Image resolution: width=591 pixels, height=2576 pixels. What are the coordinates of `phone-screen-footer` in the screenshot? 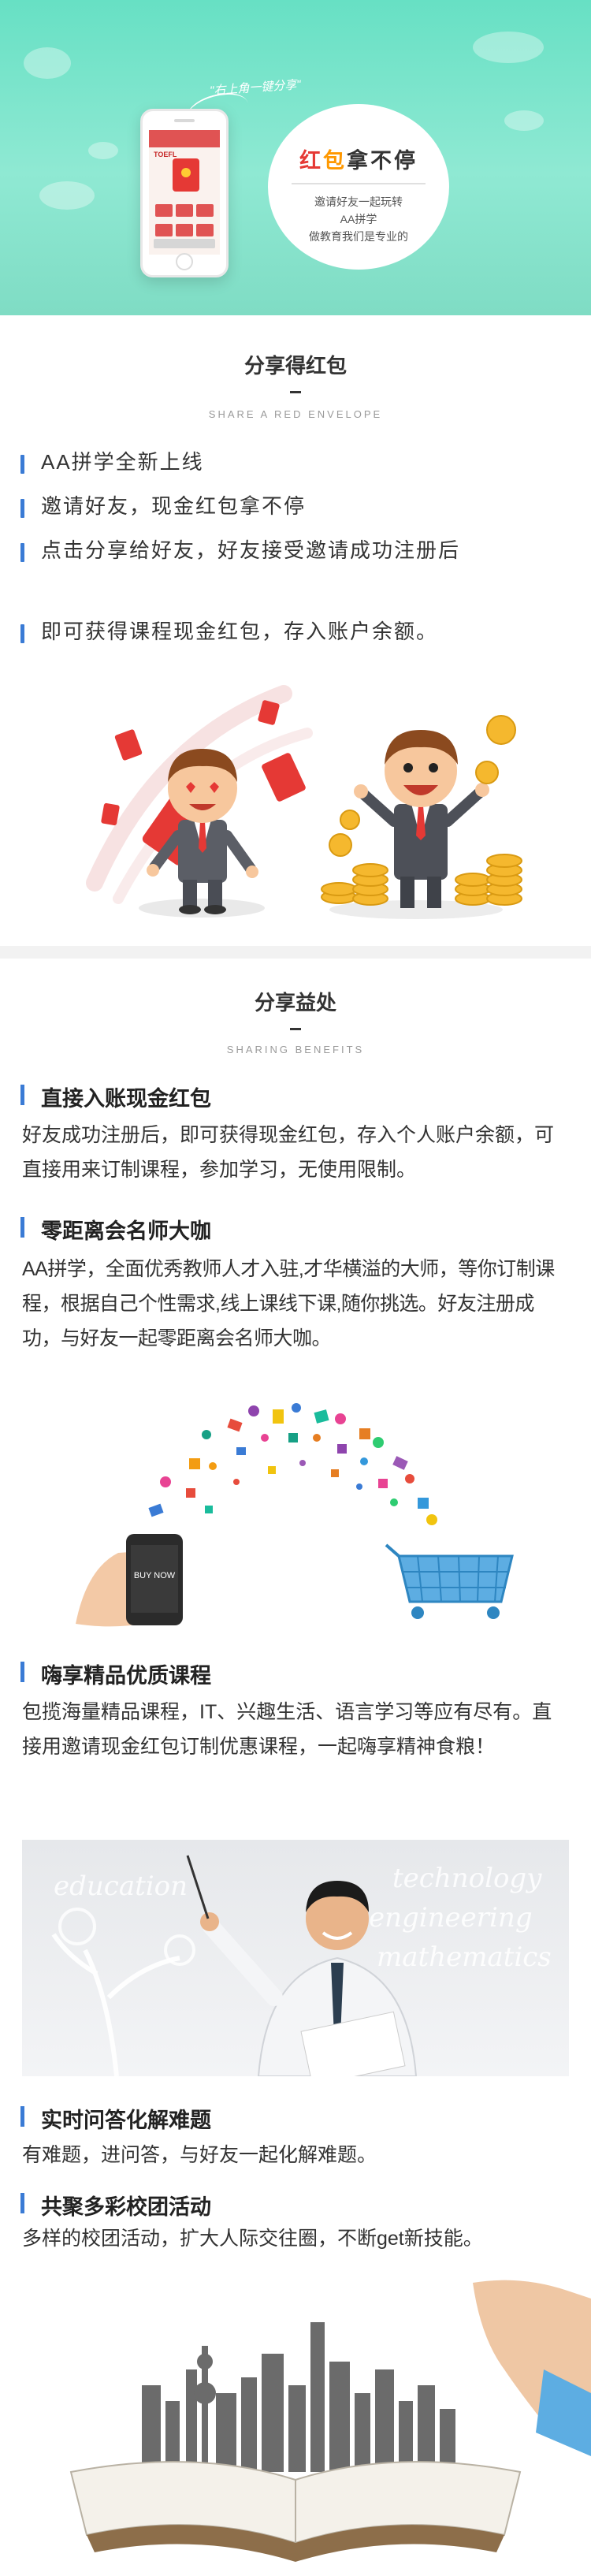 It's located at (184, 243).